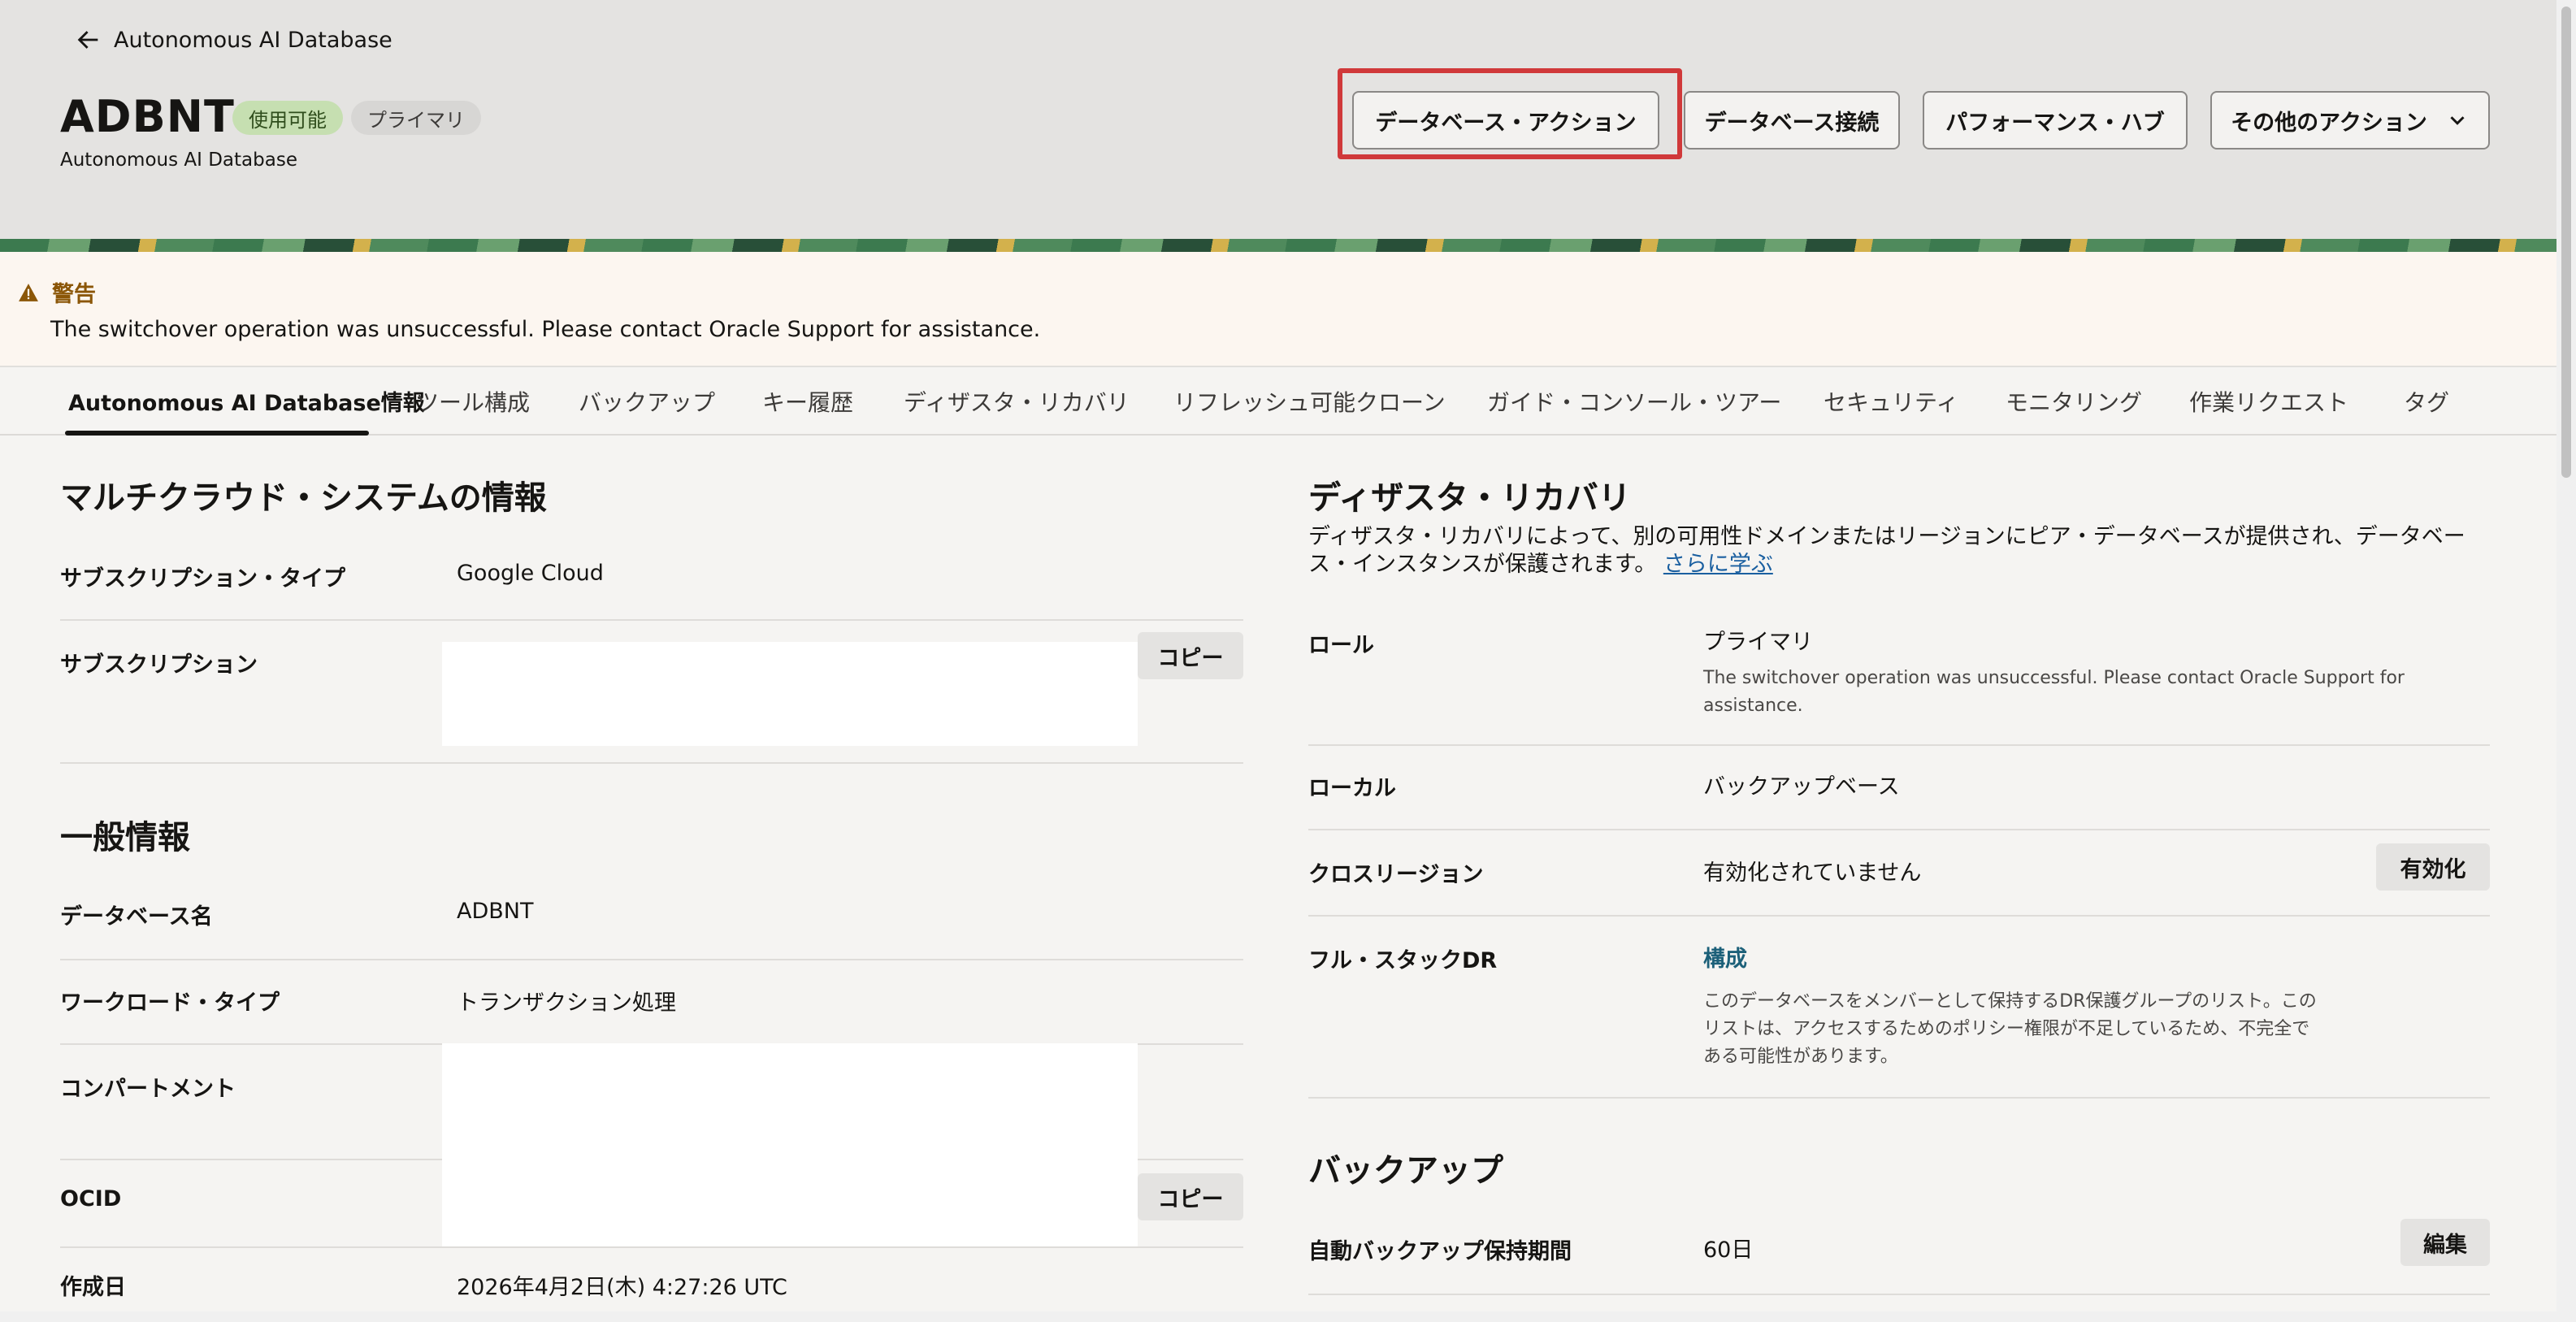  I want to click on more-actions-label: その他のアクション, so click(2329, 123).